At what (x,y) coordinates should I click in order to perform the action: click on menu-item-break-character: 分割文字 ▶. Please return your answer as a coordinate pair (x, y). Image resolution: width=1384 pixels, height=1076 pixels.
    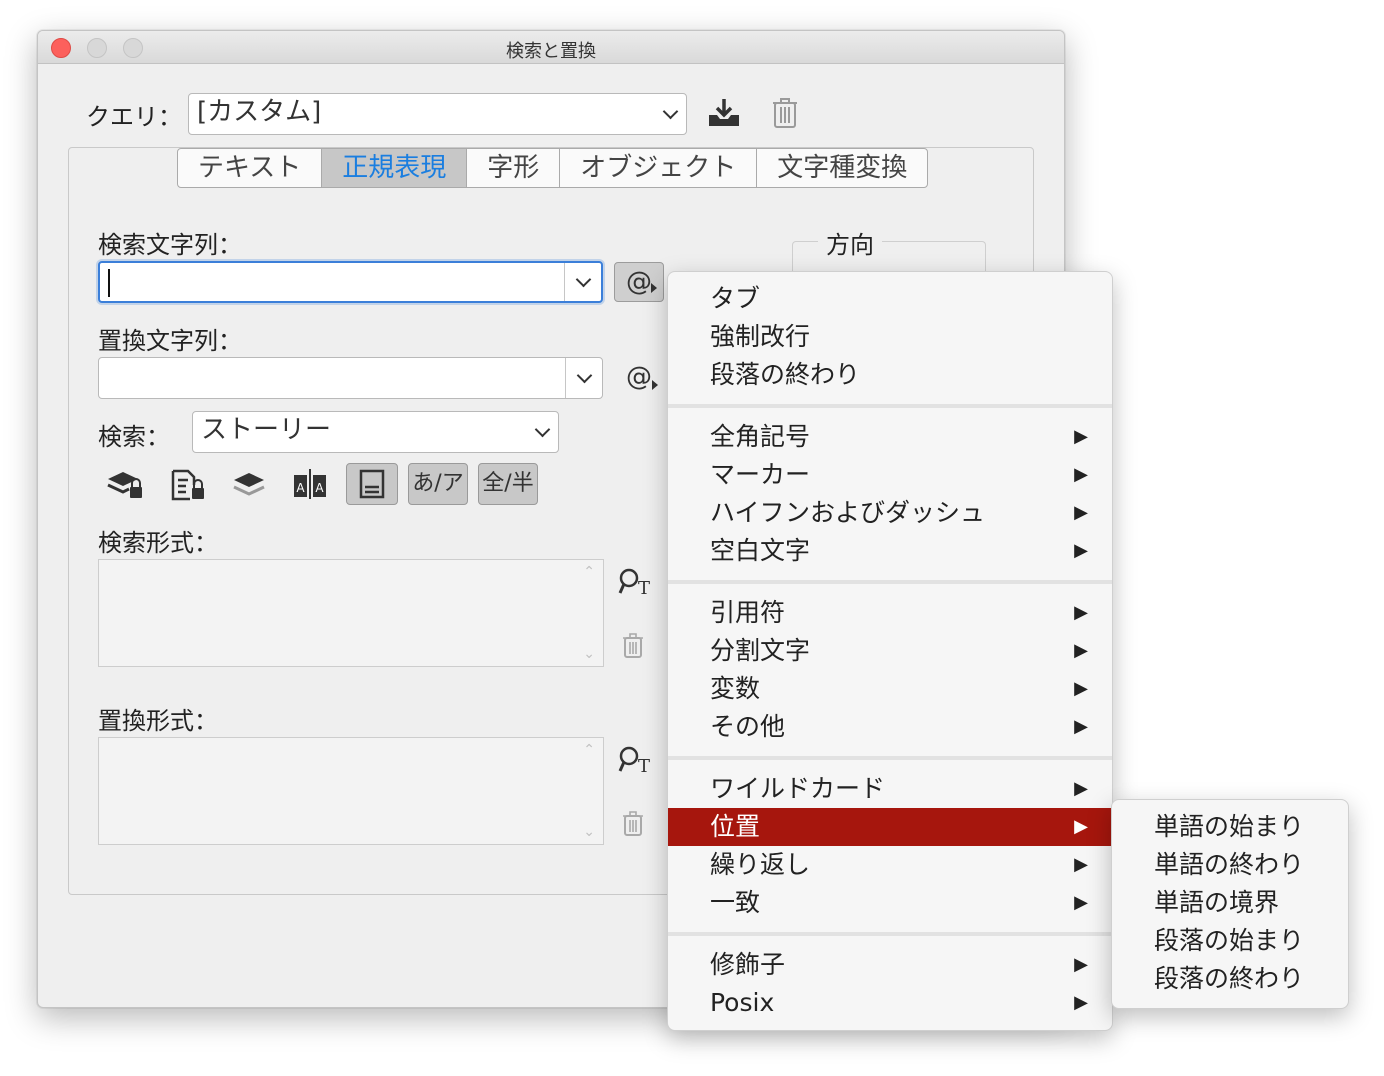
    Looking at the image, I should click on (890, 651).